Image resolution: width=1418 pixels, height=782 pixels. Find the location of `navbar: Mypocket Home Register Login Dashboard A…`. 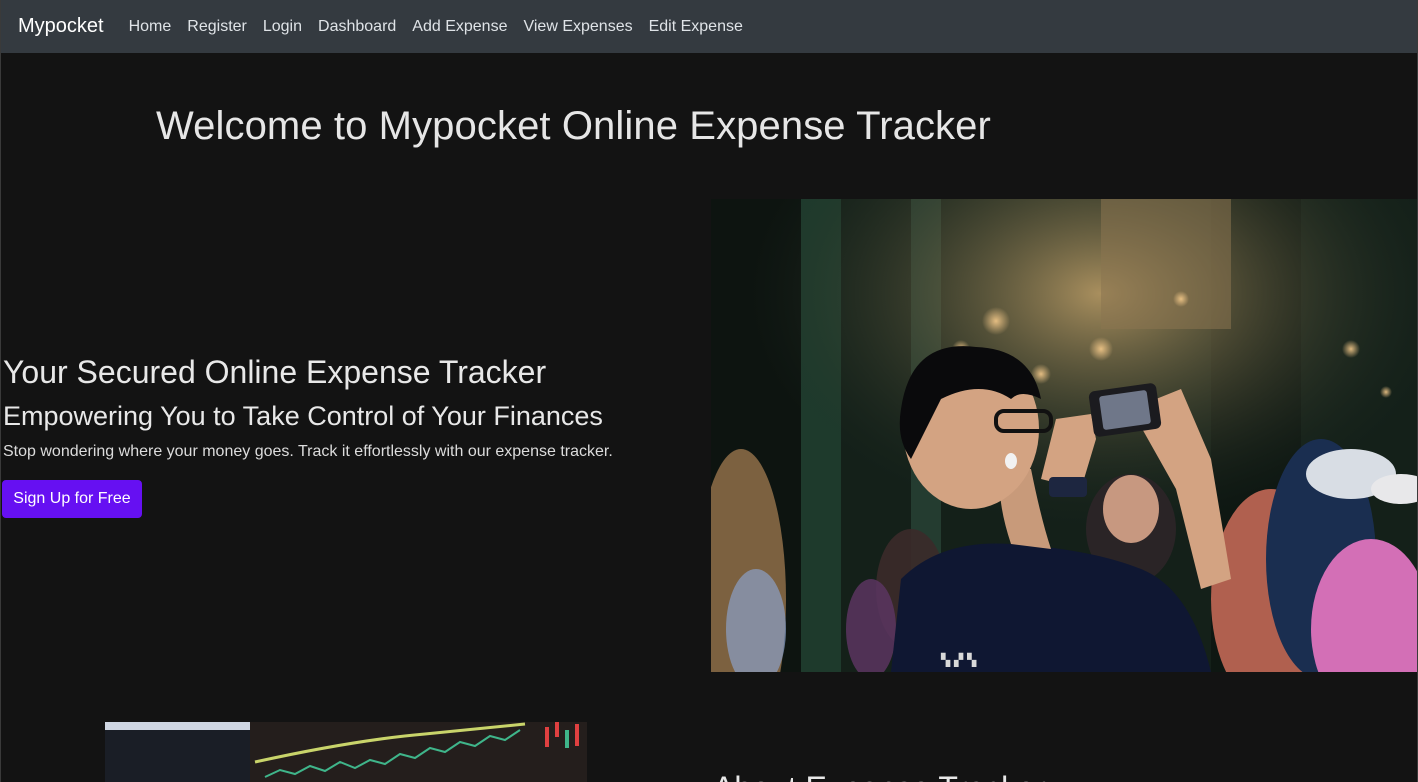

navbar: Mypocket Home Register Login Dashboard A… is located at coordinates (709, 26).